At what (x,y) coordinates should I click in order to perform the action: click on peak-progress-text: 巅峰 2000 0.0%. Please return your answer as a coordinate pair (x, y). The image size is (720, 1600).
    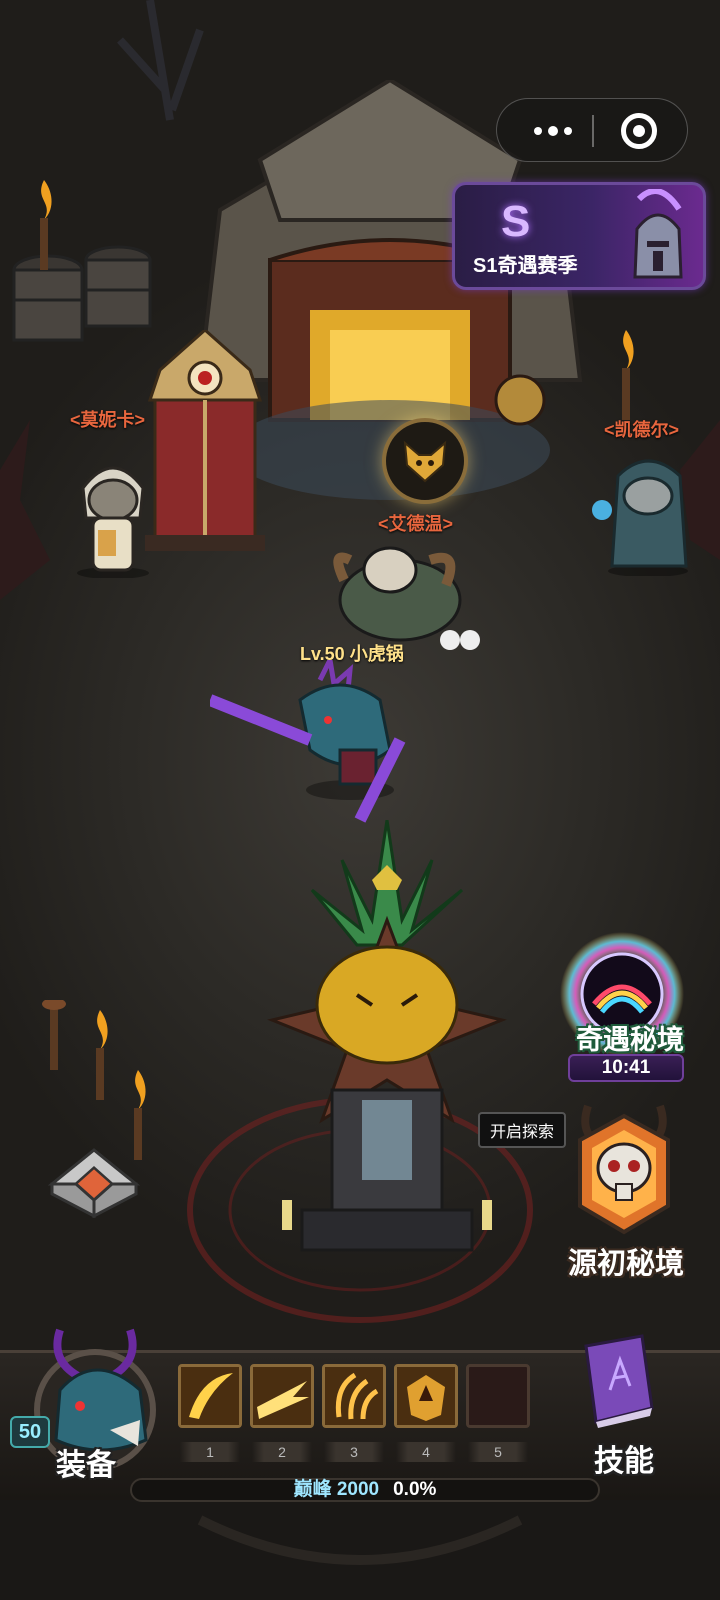
    Looking at the image, I should click on (365, 1490).